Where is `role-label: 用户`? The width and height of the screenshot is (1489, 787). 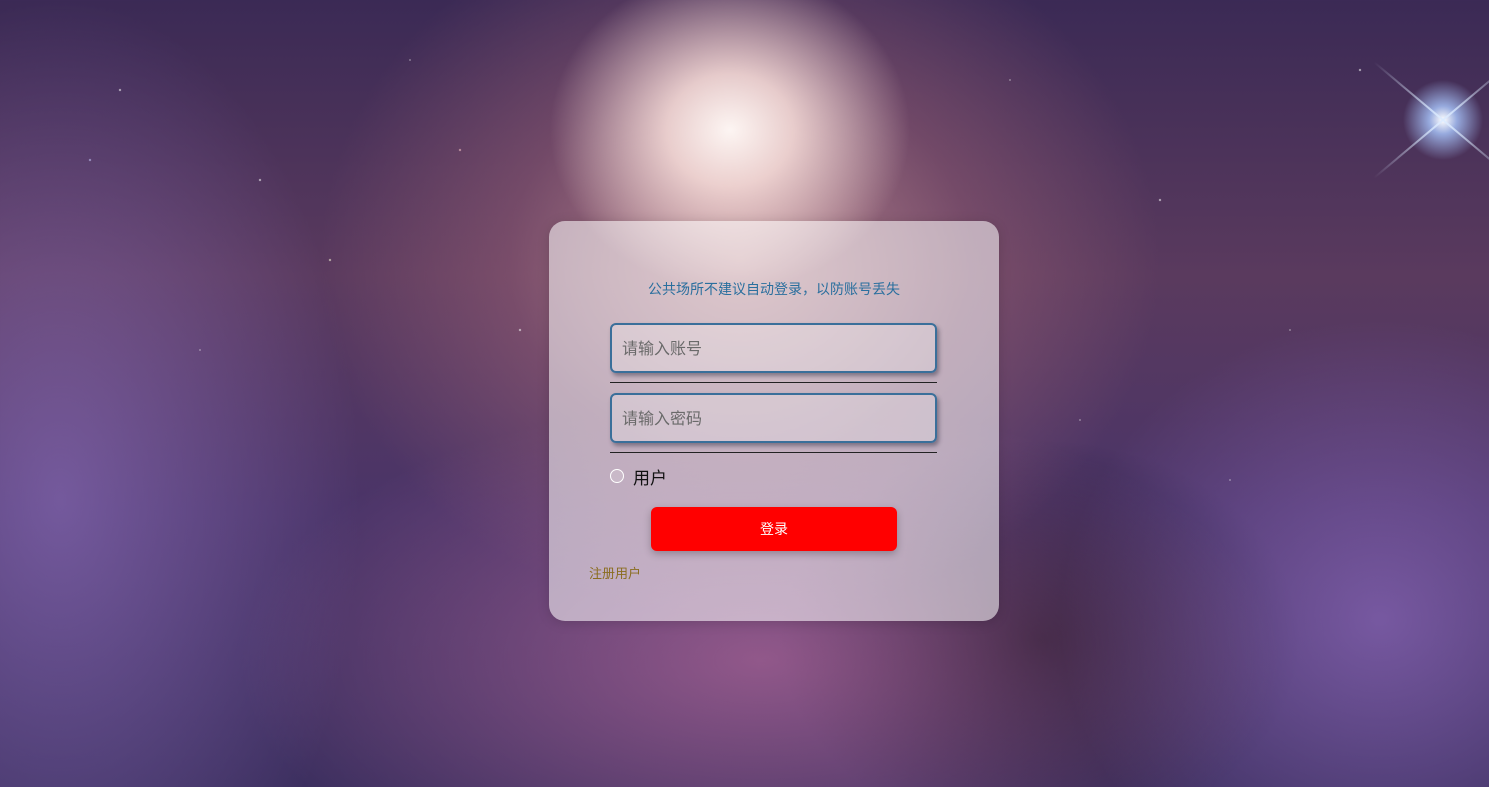
role-label: 用户 is located at coordinates (650, 478).